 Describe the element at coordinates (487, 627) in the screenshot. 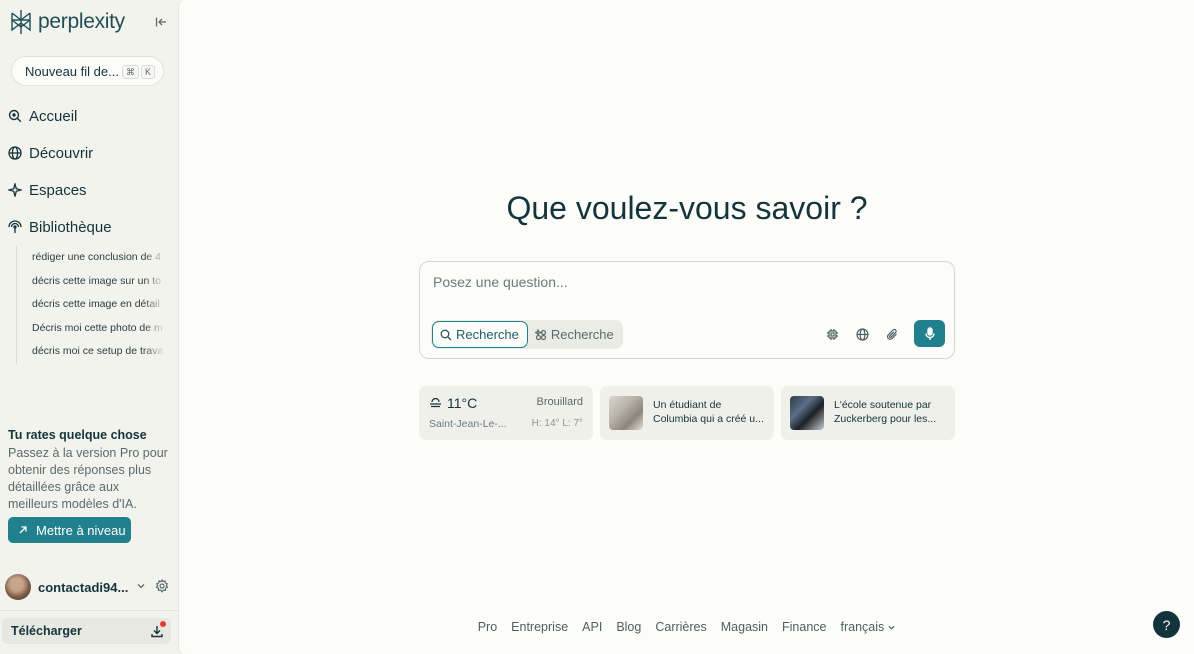

I see `footer-link-pro: Pro` at that location.